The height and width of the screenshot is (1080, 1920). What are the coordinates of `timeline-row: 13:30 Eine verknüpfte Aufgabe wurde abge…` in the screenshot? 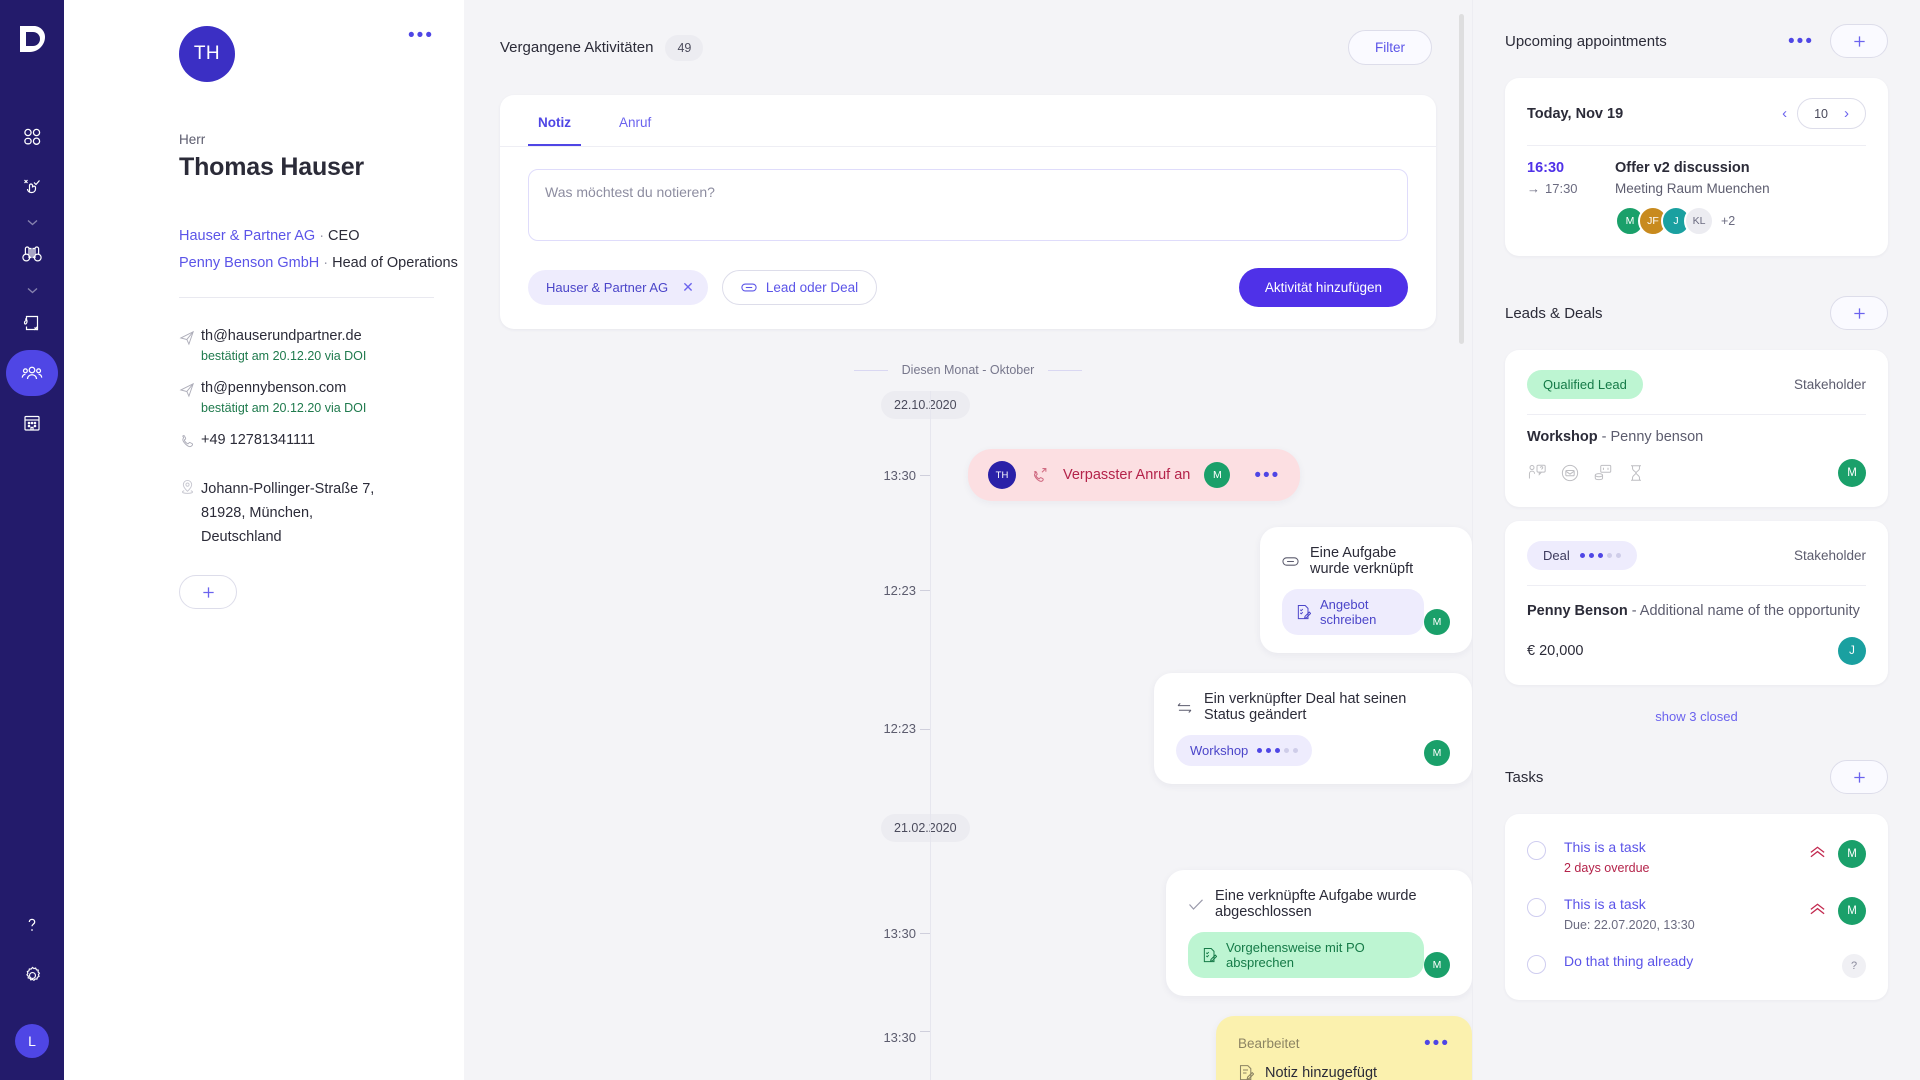 It's located at (986, 933).